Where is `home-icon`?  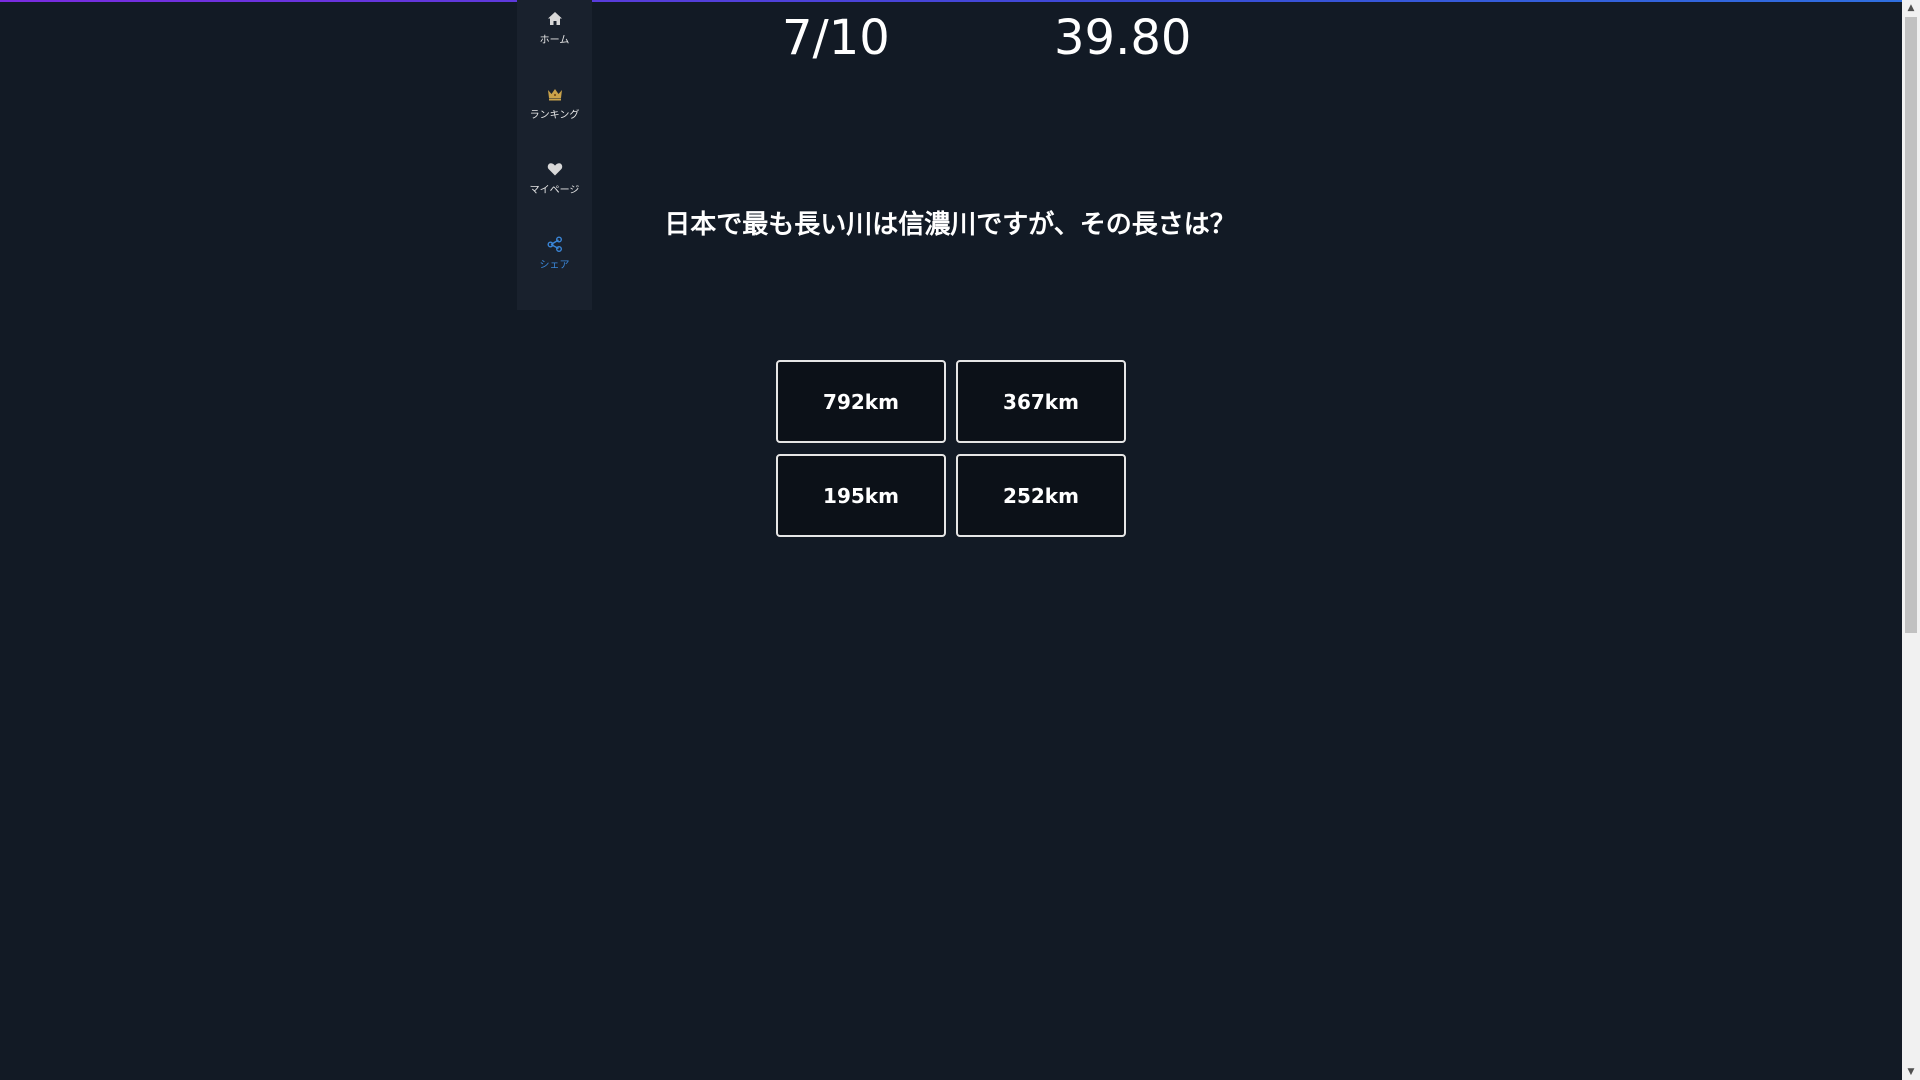
home-icon is located at coordinates (555, 19).